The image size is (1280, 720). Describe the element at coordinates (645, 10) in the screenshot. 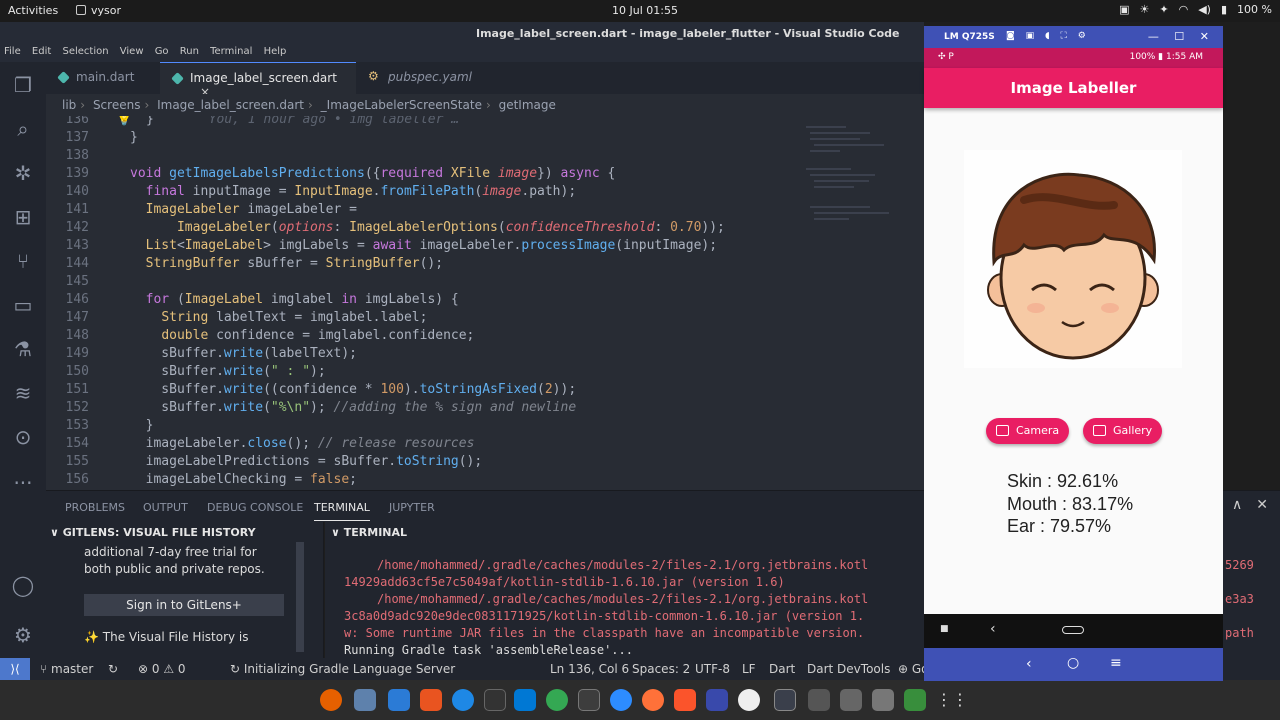

I see `clock: 10 Jul 01:55` at that location.